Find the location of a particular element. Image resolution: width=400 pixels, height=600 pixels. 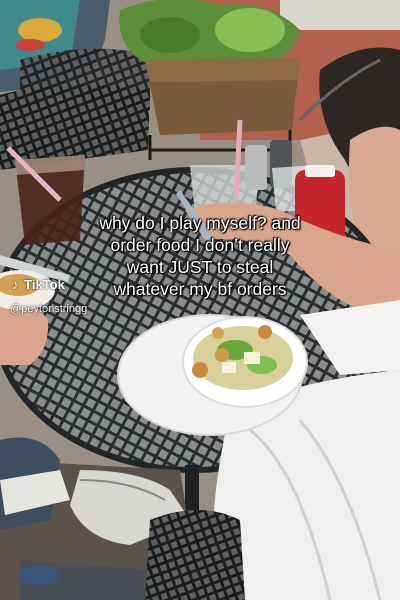

caption-line: whatever my bf orders is located at coordinates (200, 289).